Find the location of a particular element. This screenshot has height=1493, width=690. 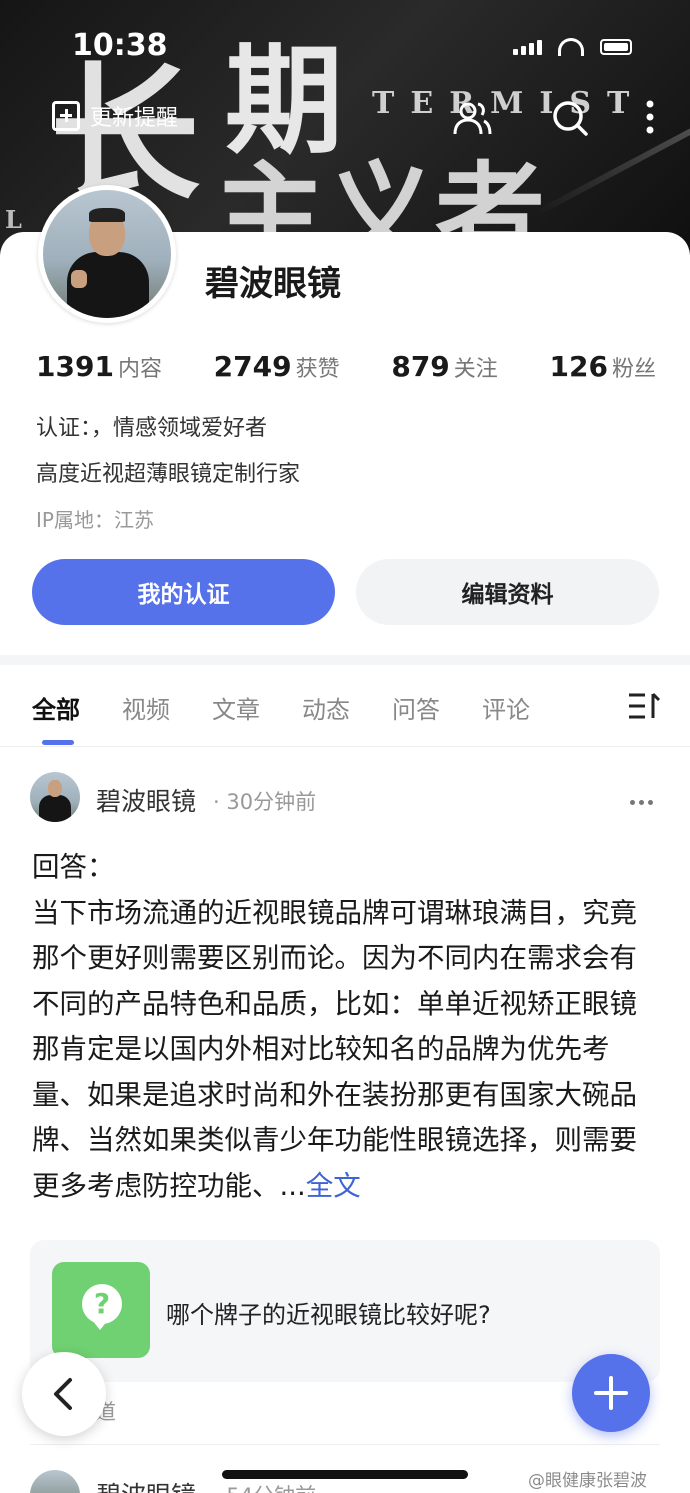

edit-profile-button: 编辑资料 is located at coordinates (507, 592).